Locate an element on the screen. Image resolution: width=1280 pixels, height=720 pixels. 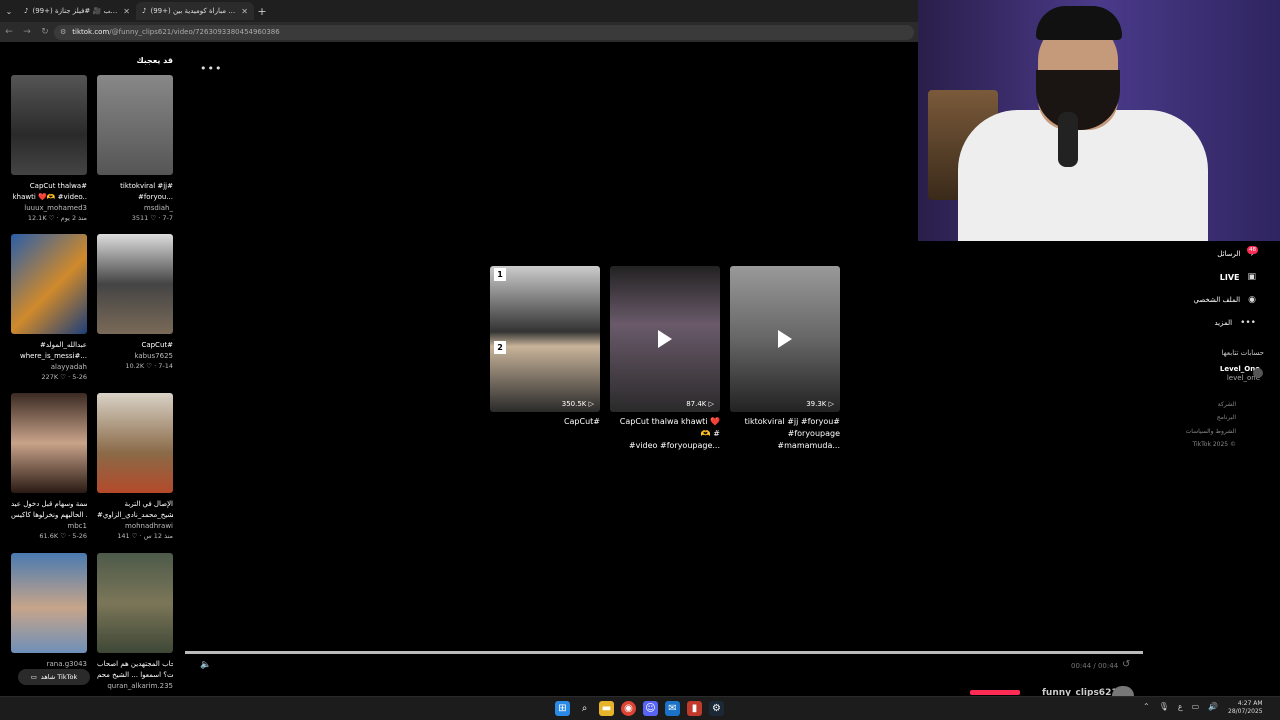
more-options-icon: ••• is located at coordinates (211, 68).